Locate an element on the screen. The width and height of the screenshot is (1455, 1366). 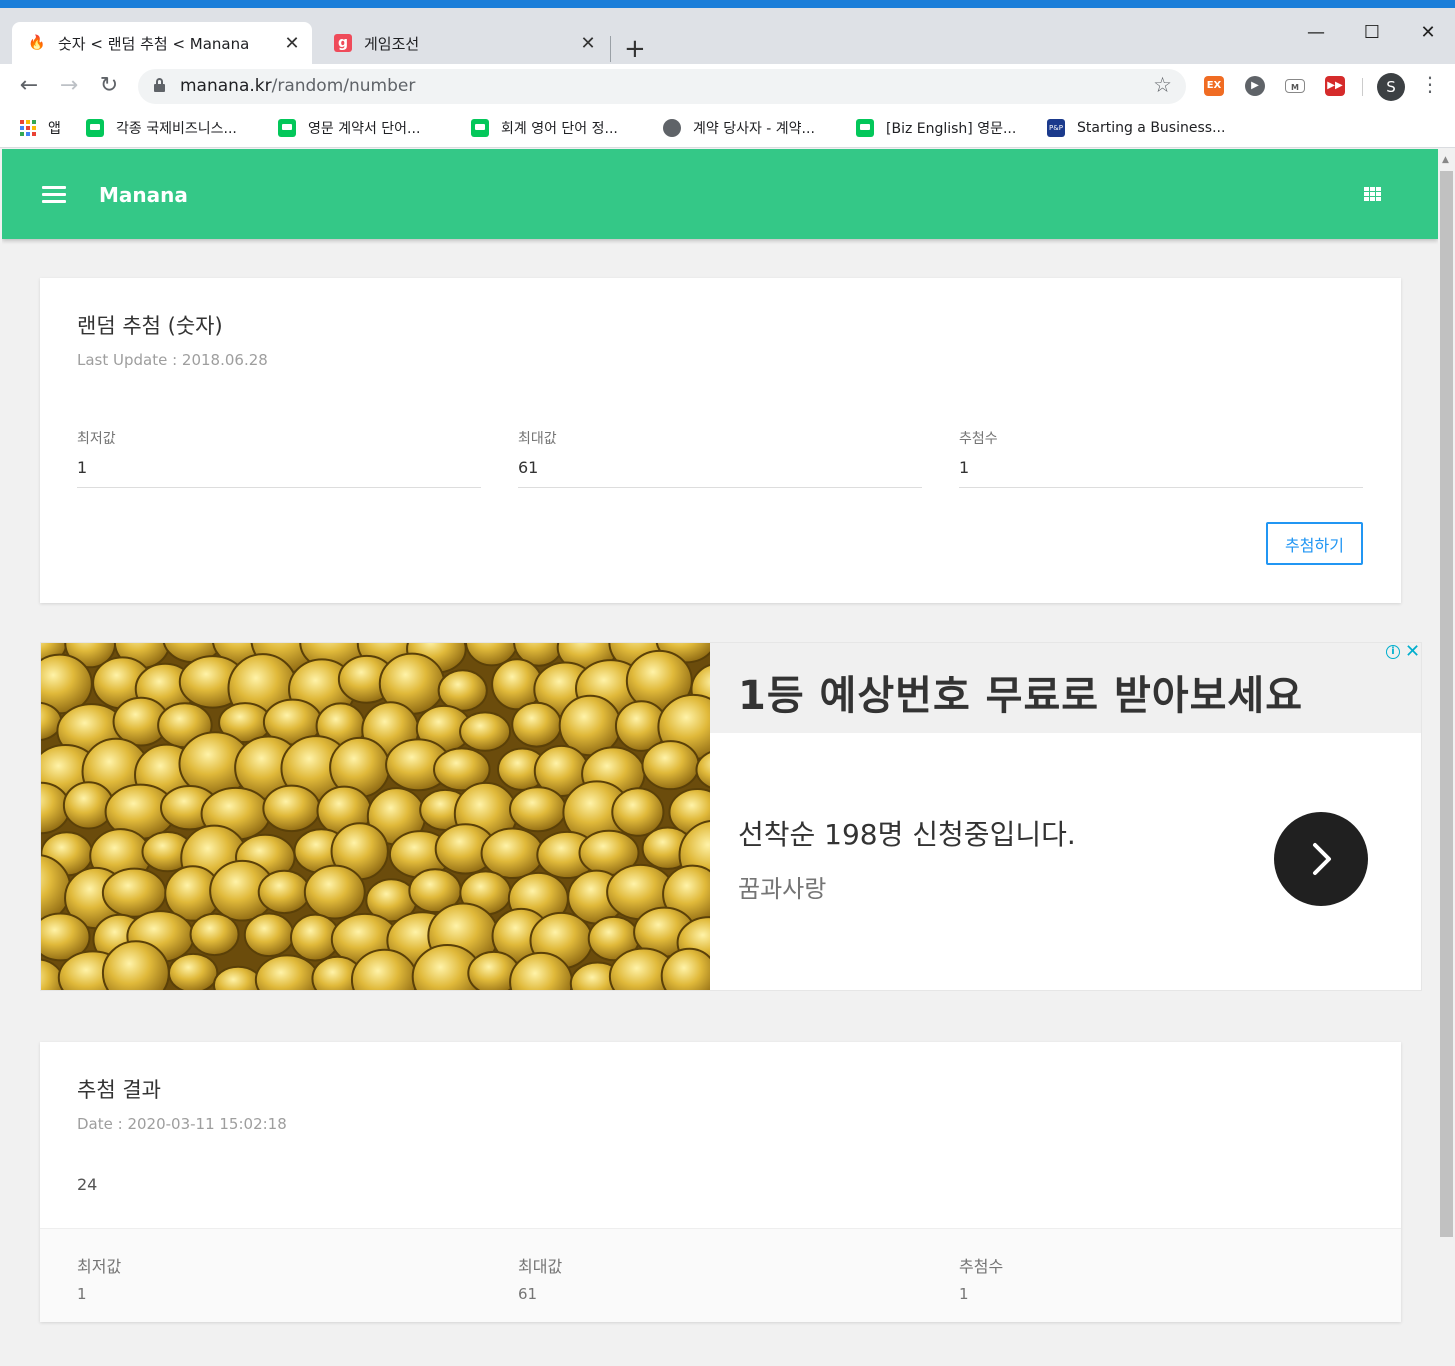
tab-title: 숫자 < 랜덤 추첨 < Manana is located at coordinates (154, 43).